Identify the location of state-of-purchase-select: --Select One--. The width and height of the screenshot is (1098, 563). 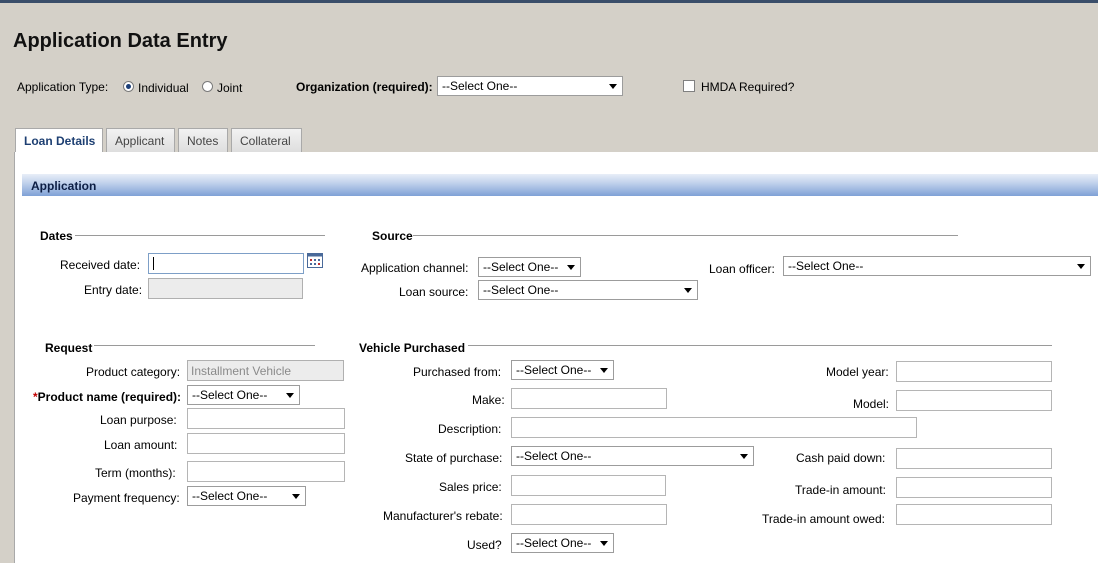
(632, 456).